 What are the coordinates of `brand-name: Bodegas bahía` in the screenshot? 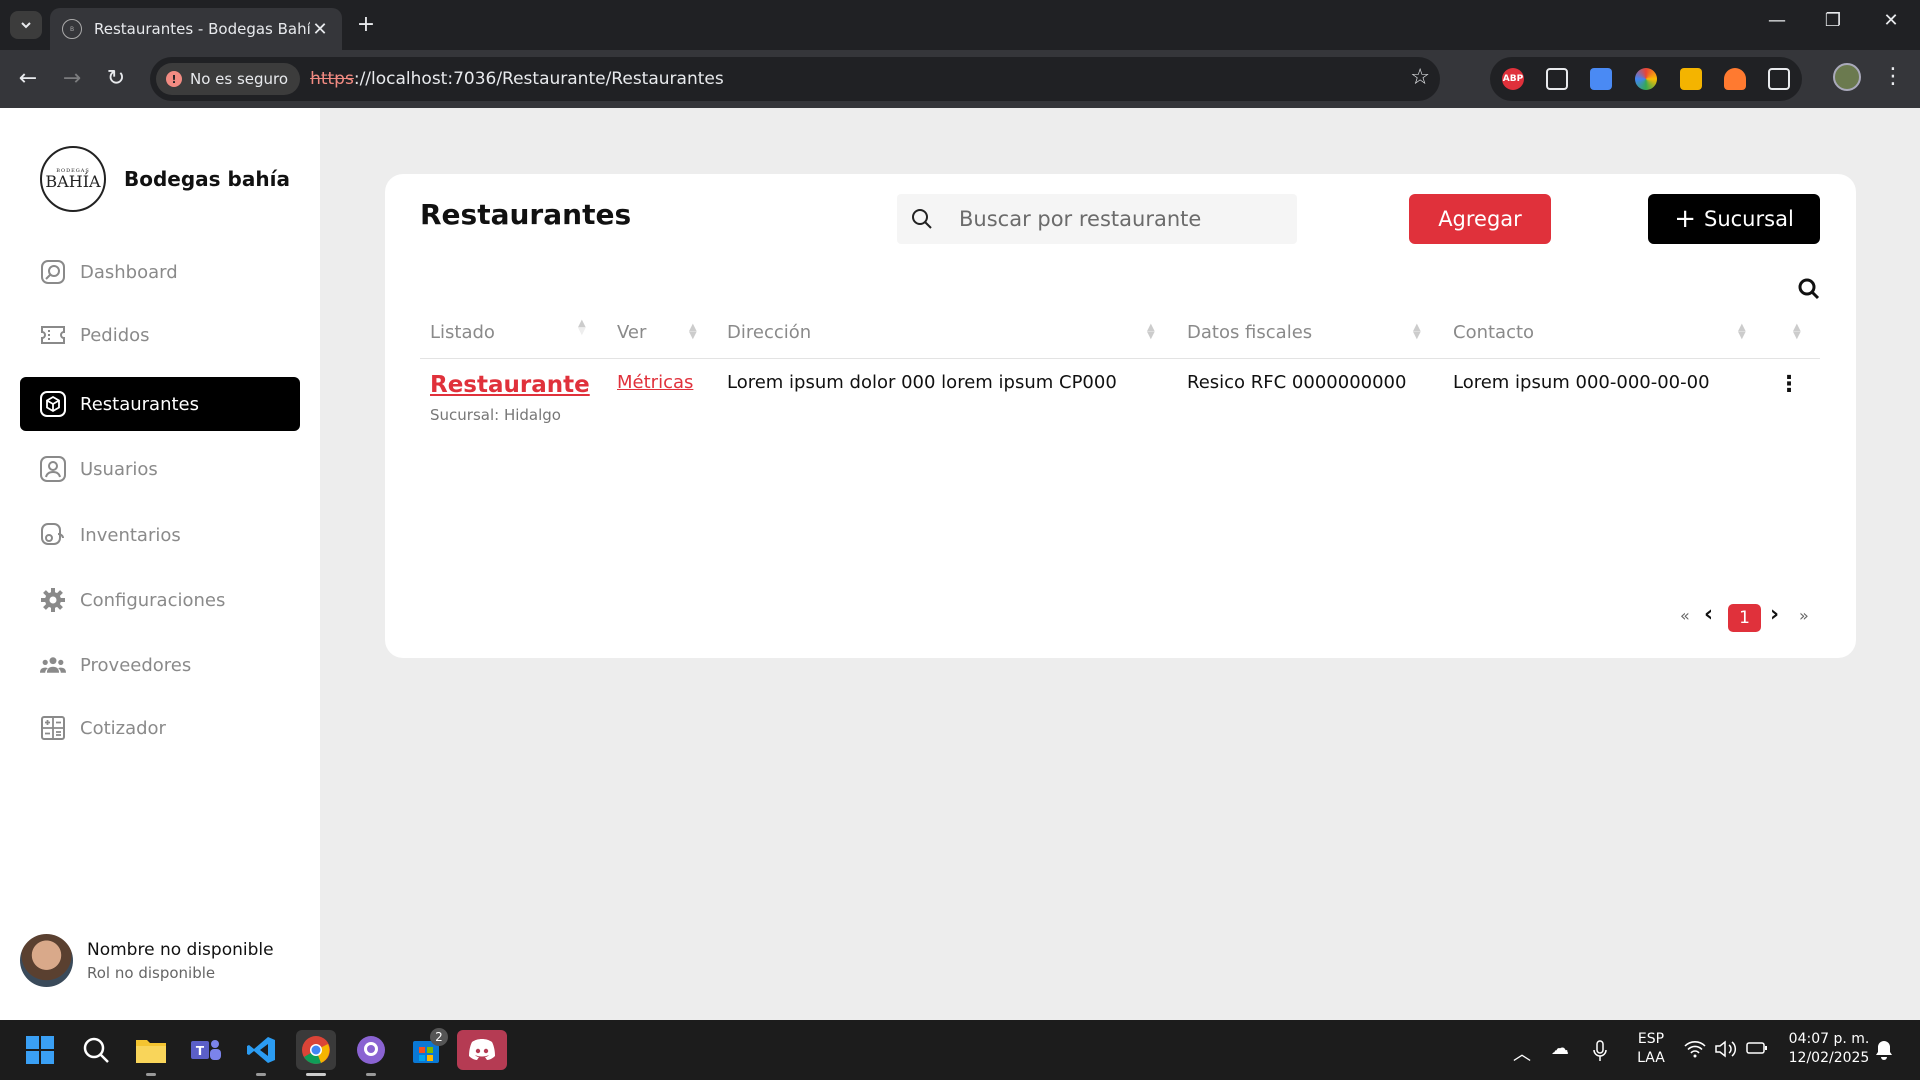 It's located at (207, 179).